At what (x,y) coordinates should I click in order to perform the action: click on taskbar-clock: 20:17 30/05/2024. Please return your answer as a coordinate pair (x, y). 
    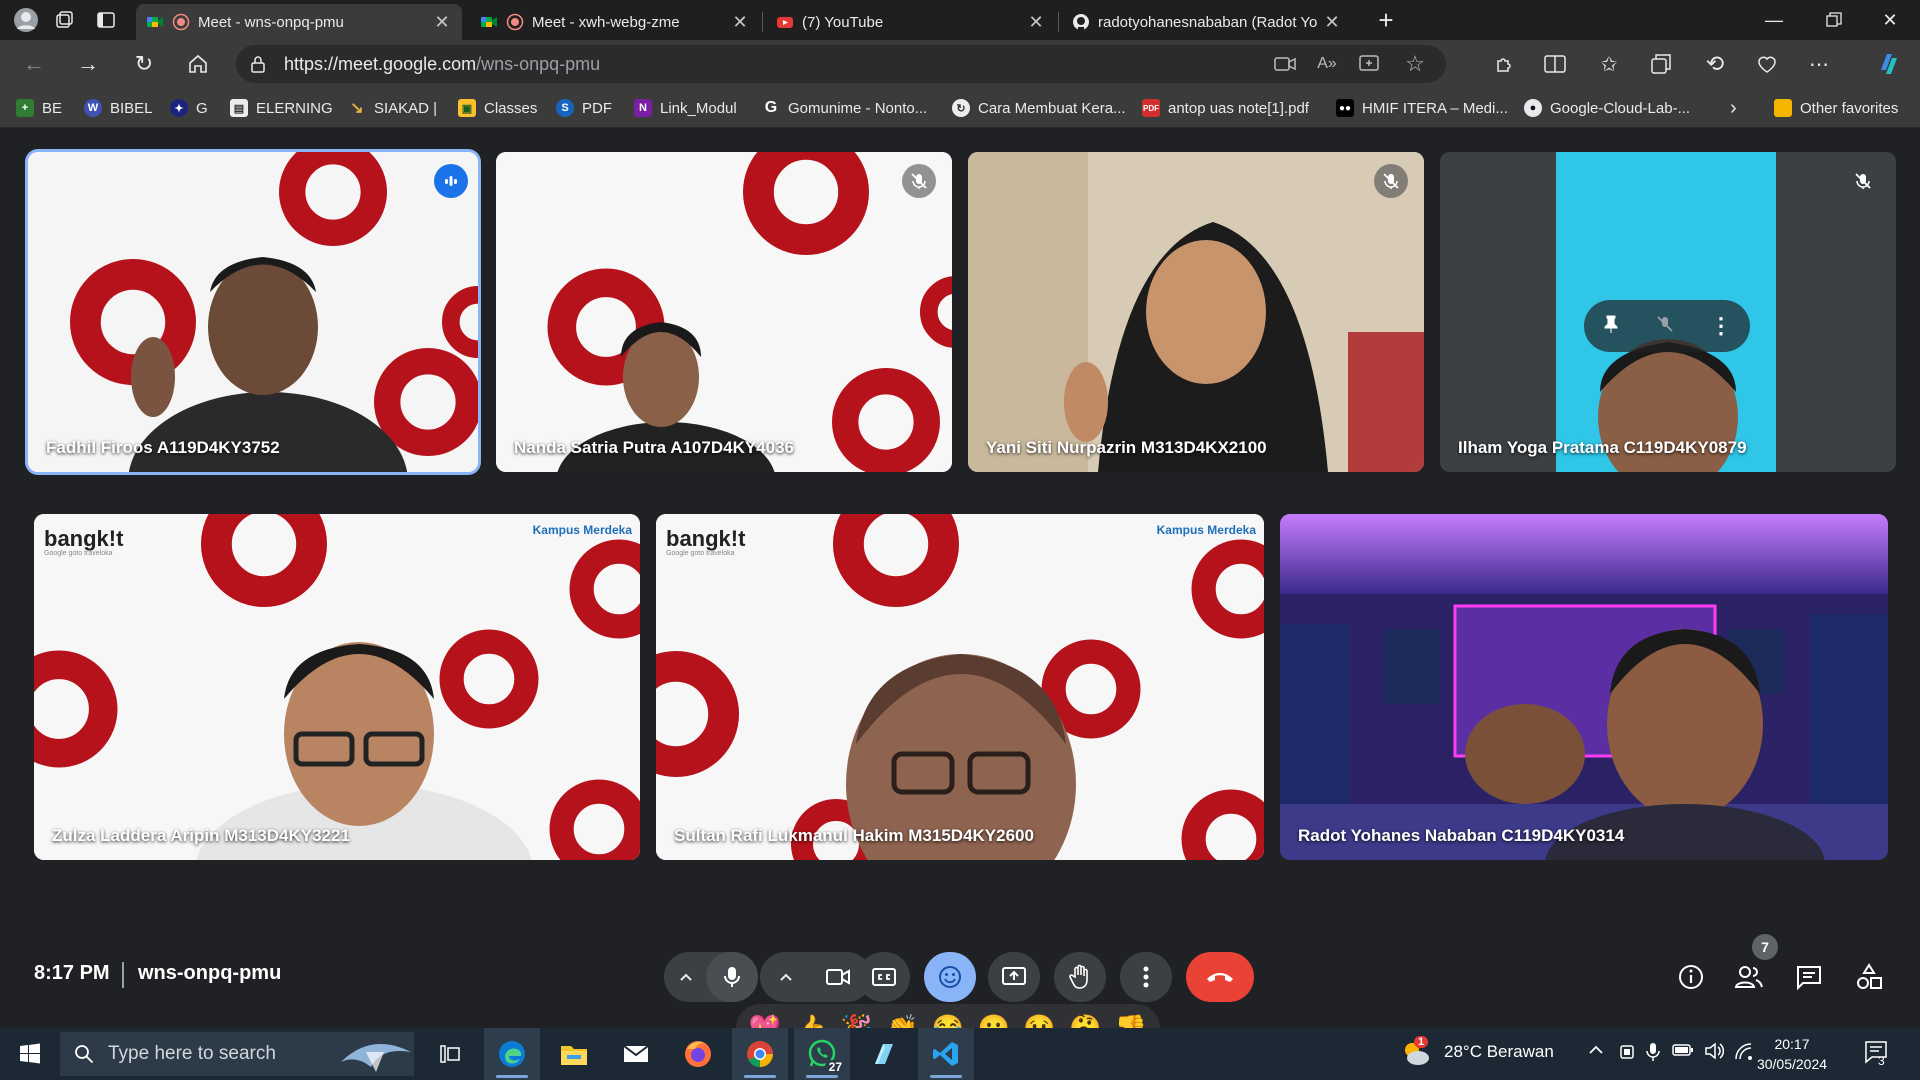
    Looking at the image, I should click on (1792, 1054).